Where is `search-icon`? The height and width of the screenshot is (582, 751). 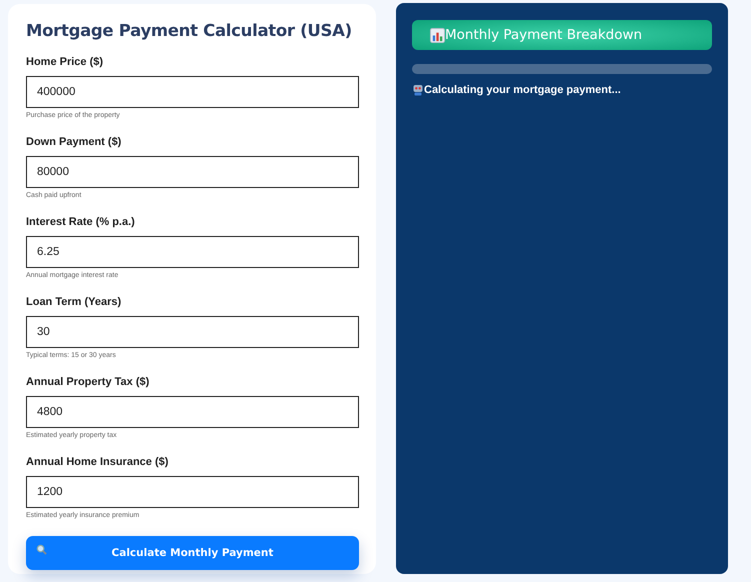 search-icon is located at coordinates (41, 549).